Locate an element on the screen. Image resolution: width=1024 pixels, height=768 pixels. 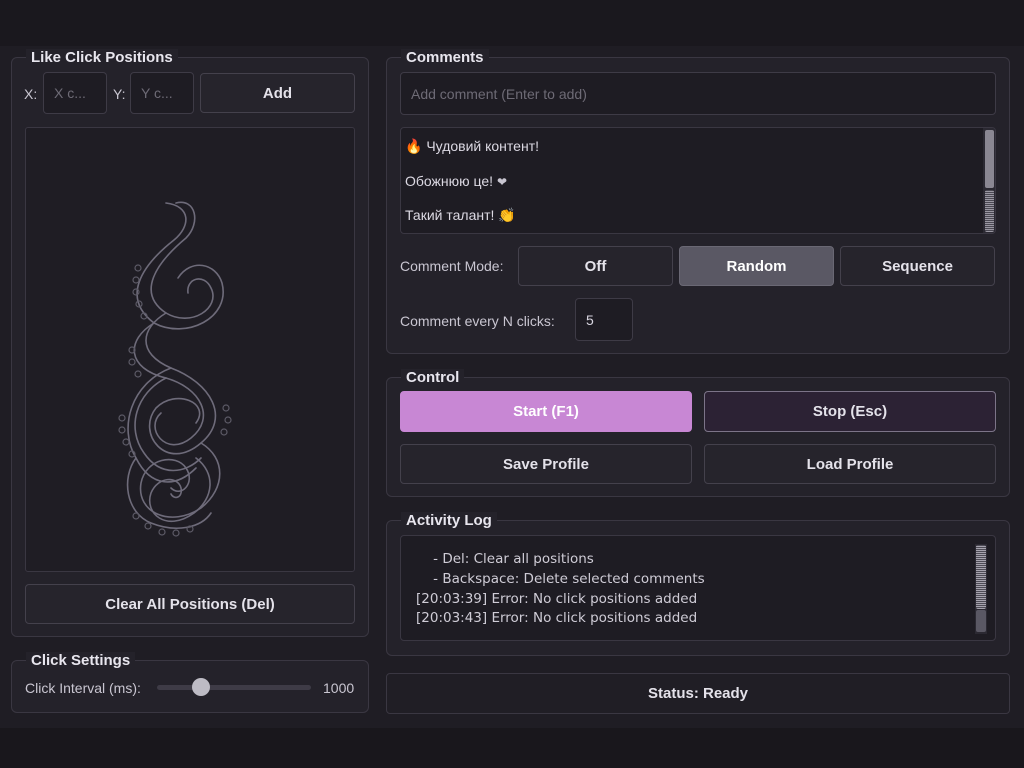
log-line: - Backspace: Delete selected comments is located at coordinates (560, 579).